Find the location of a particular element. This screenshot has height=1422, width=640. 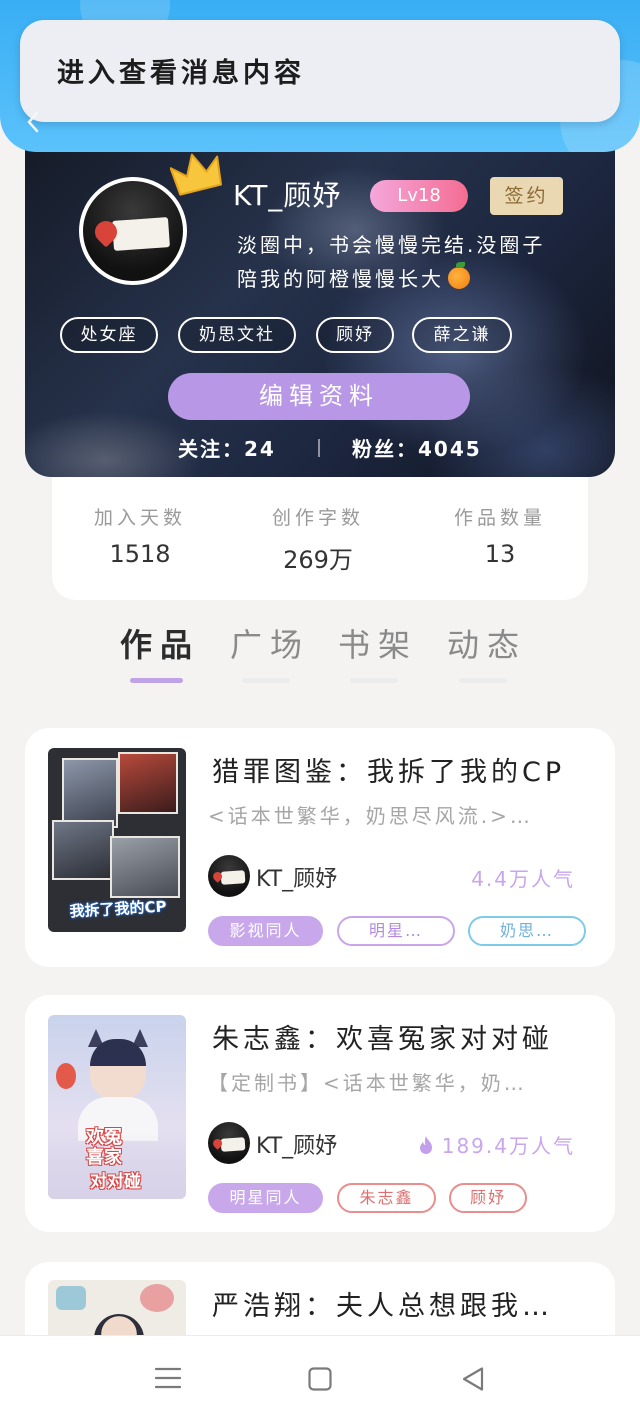

work-tag: 顾妤 is located at coordinates (488, 1198).